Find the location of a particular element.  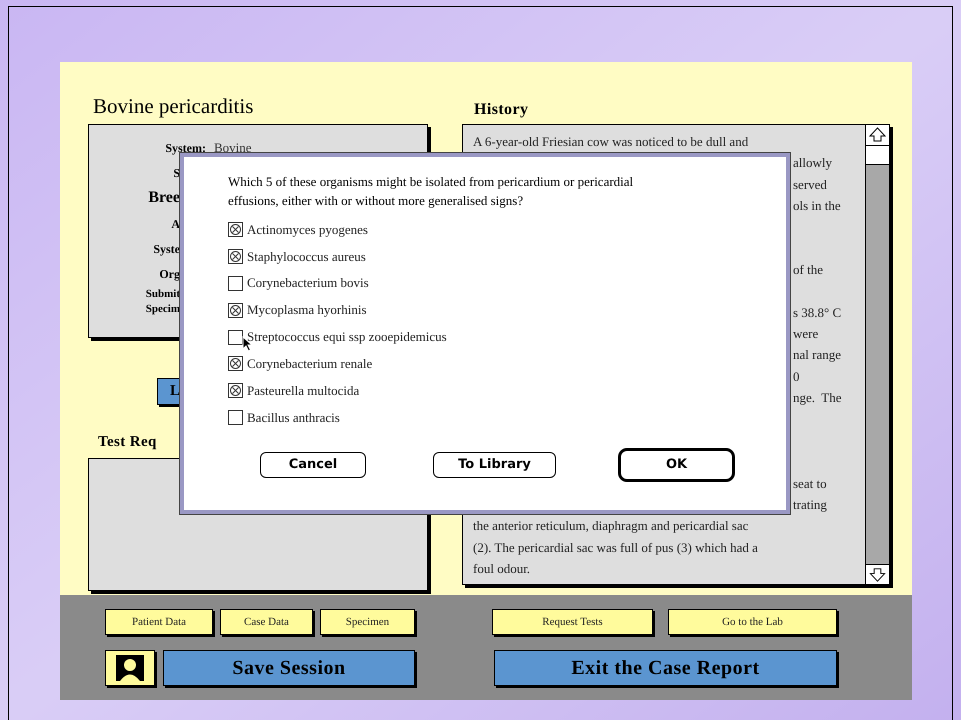

scroll-thumb is located at coordinates (877, 155).